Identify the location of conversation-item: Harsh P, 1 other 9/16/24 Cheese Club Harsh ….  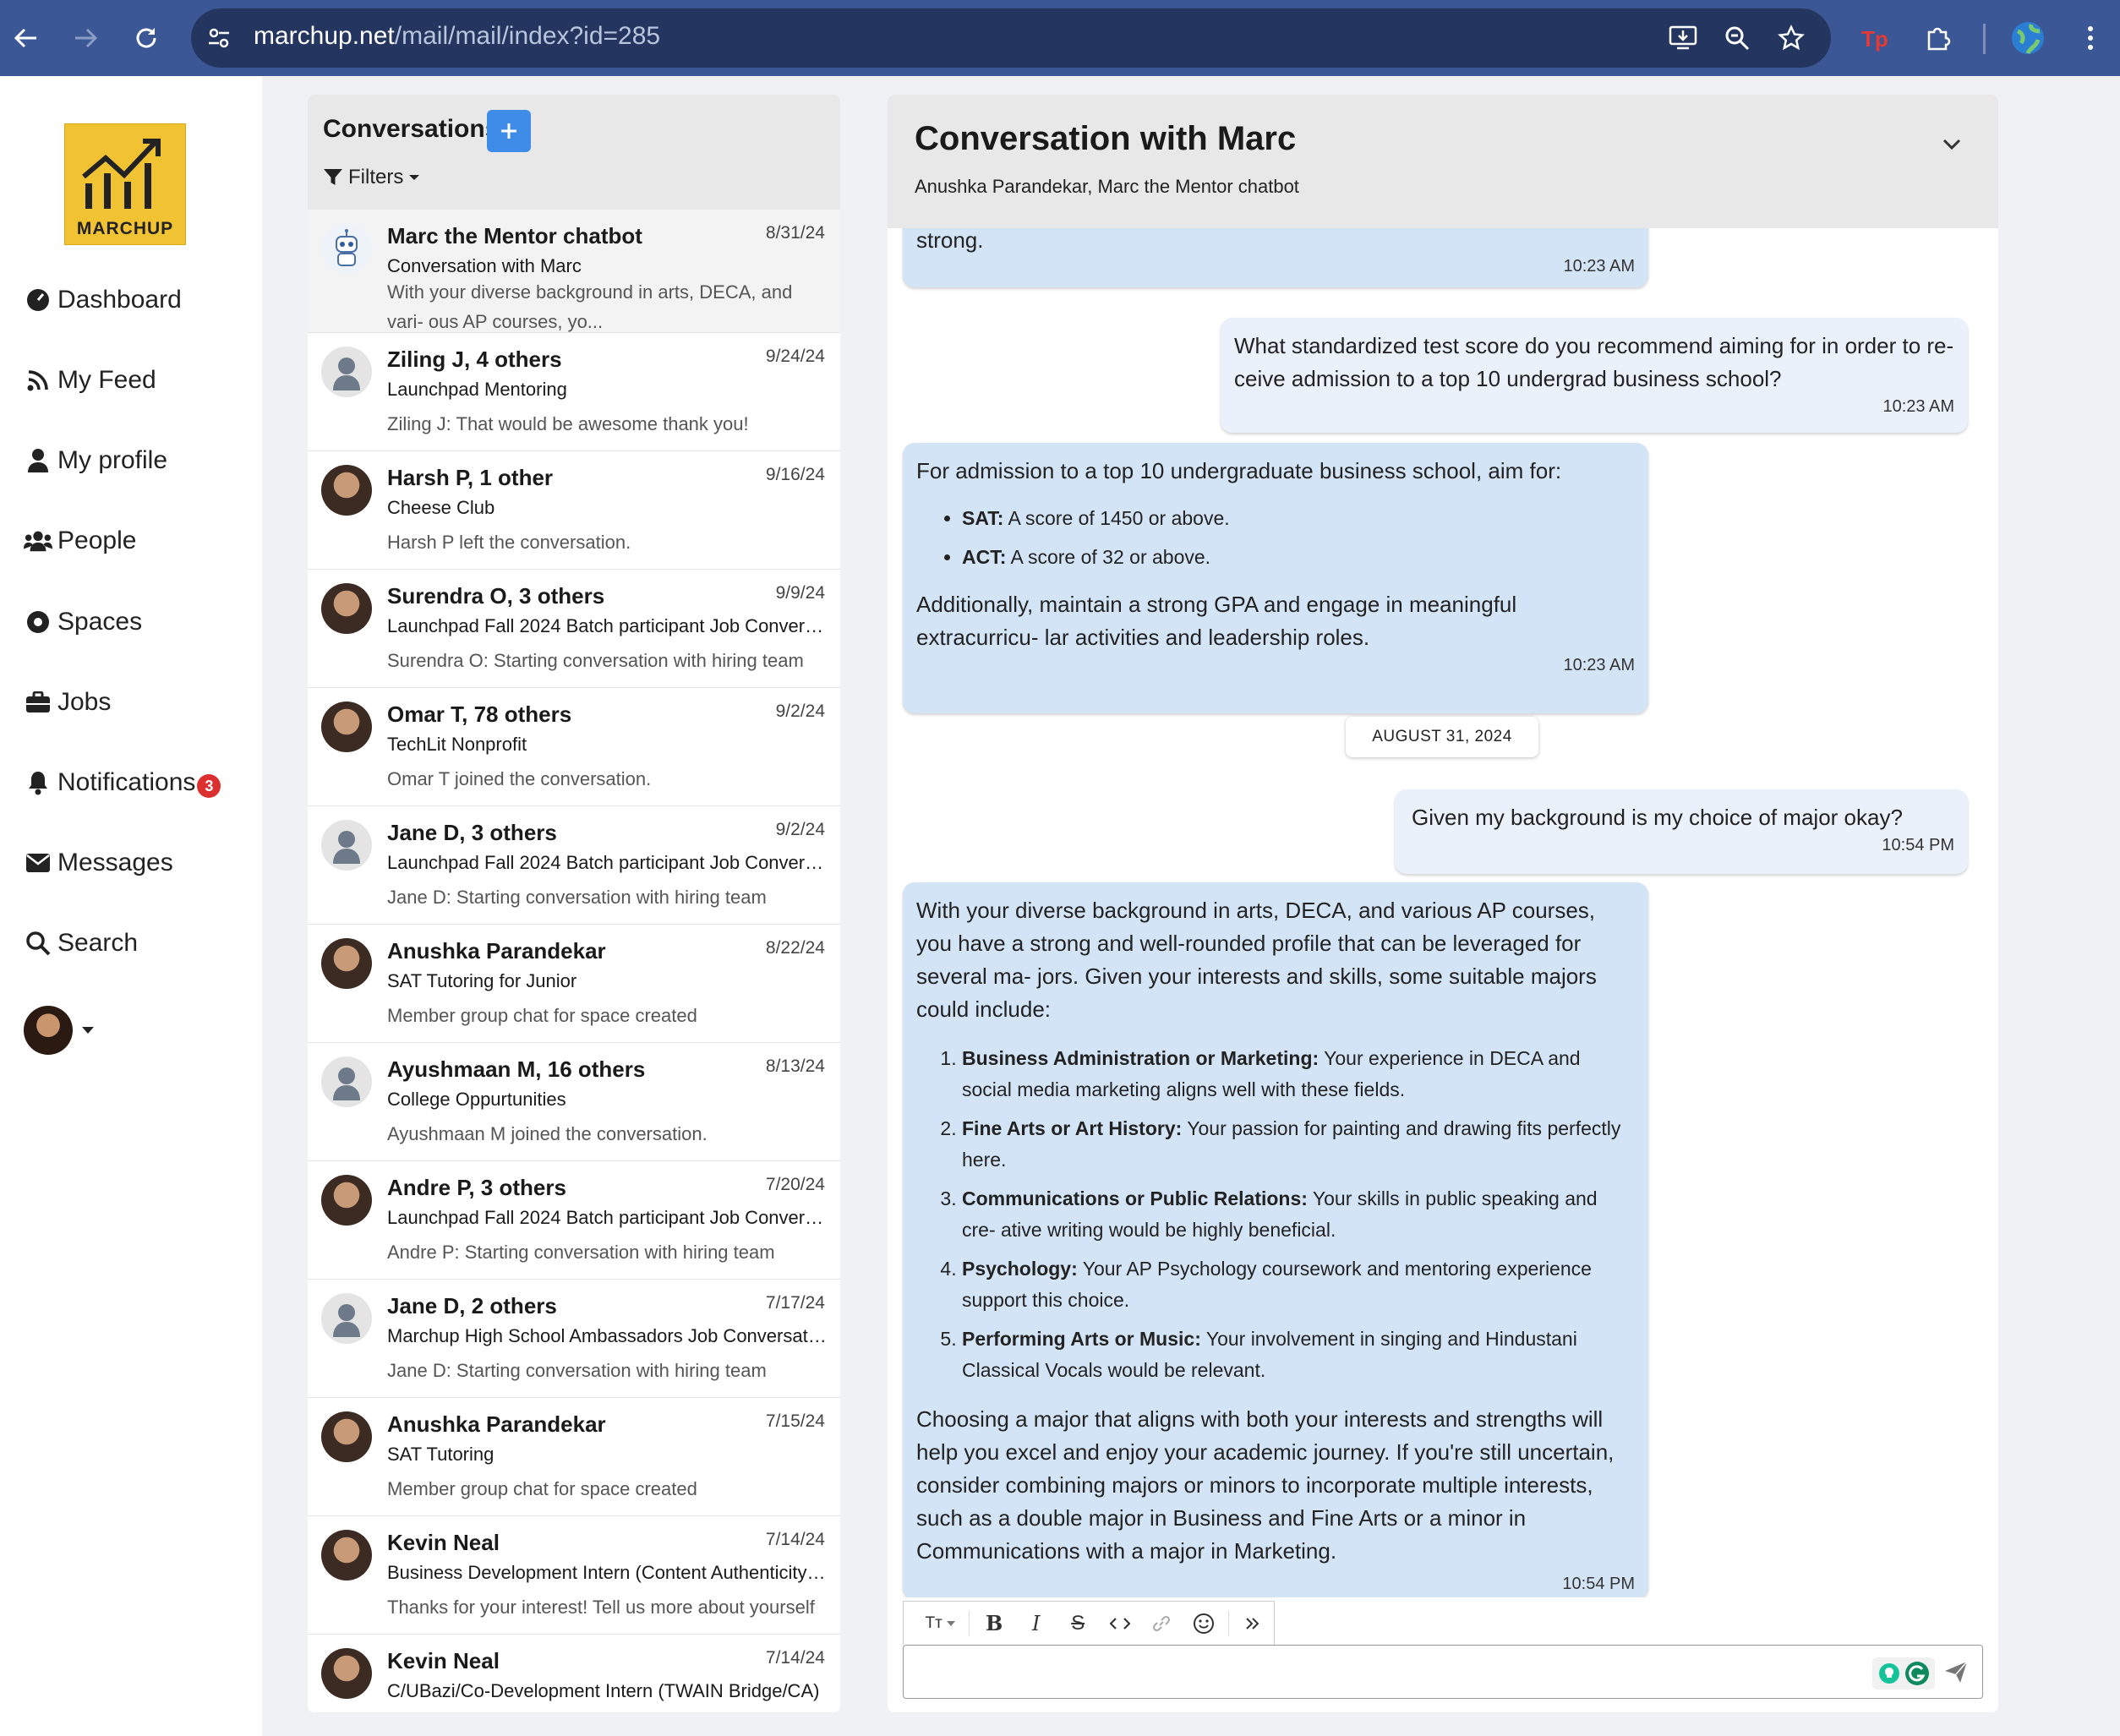
(574, 510).